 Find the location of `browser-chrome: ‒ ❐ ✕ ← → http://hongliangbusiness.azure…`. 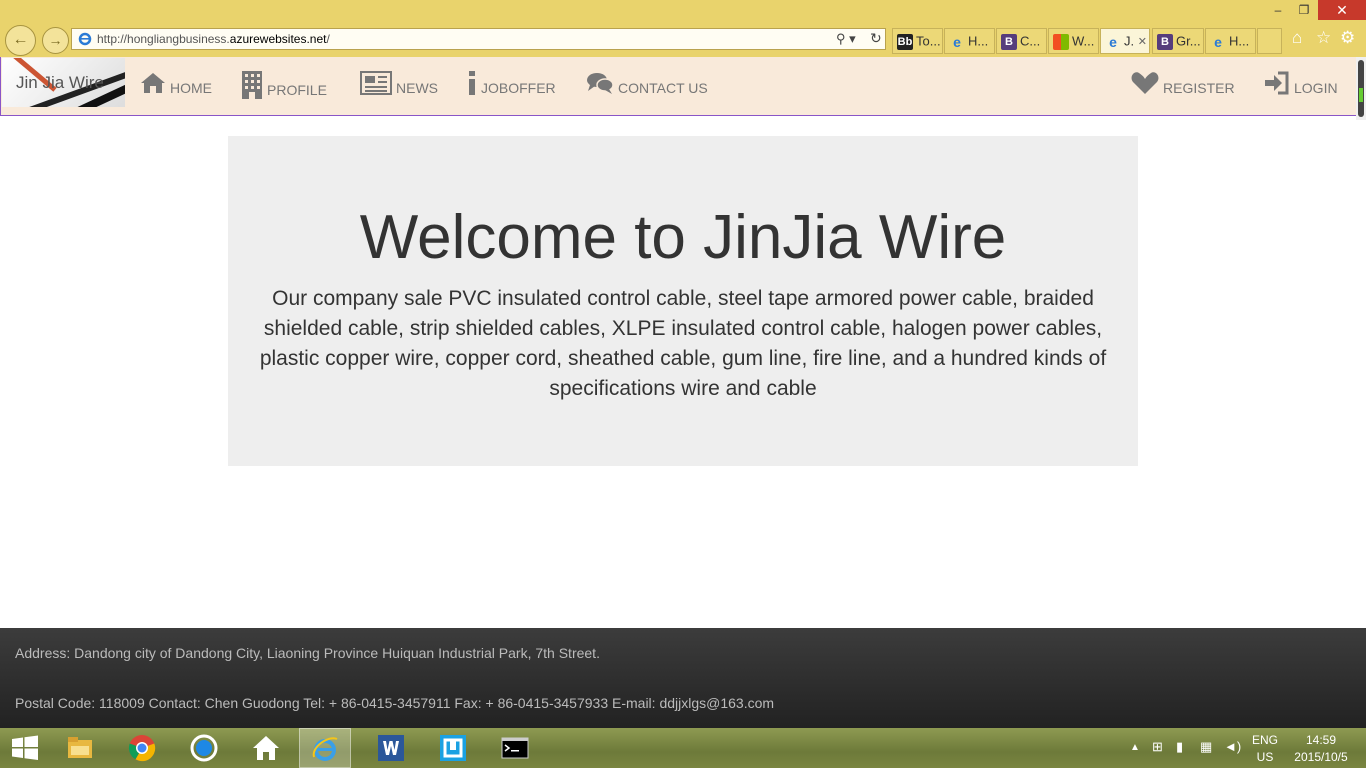

browser-chrome: ‒ ❐ ✕ ← → http://hongliangbusiness.azure… is located at coordinates (683, 28).